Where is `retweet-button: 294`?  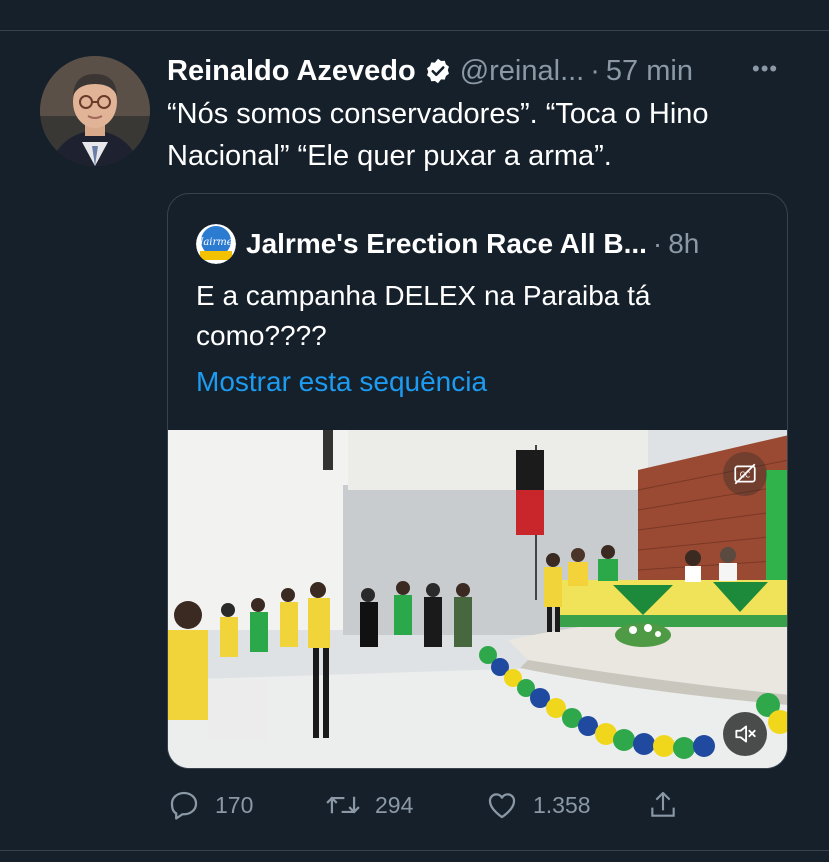 retweet-button: 294 is located at coordinates (369, 805).